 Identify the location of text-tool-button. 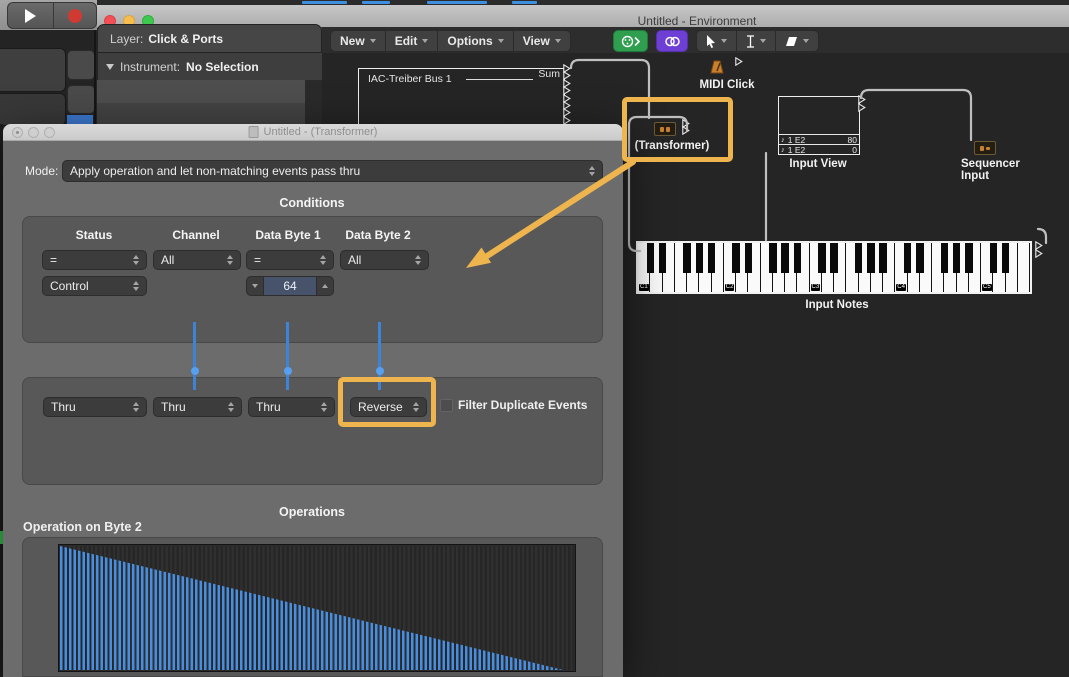
(756, 41).